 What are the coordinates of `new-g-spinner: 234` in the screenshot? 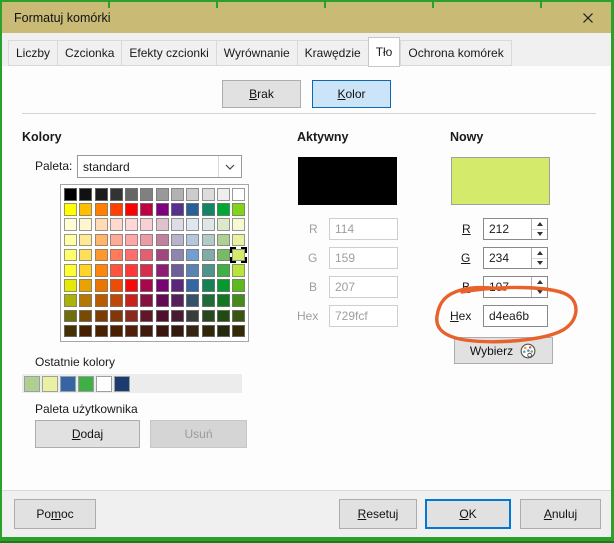 It's located at (515, 258).